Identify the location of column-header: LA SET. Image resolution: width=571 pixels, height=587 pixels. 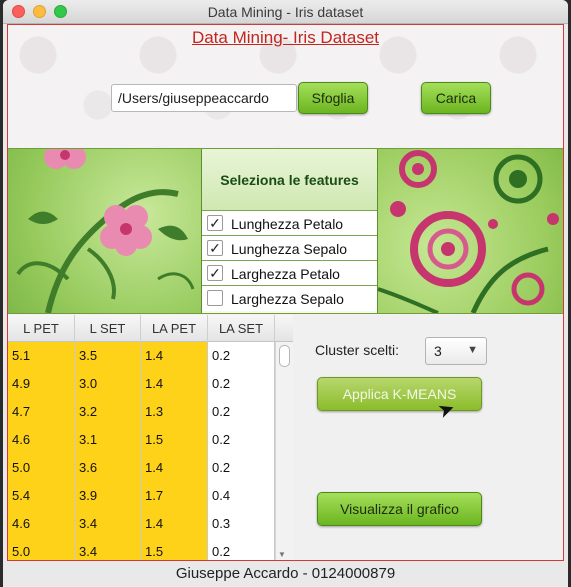
(241, 328).